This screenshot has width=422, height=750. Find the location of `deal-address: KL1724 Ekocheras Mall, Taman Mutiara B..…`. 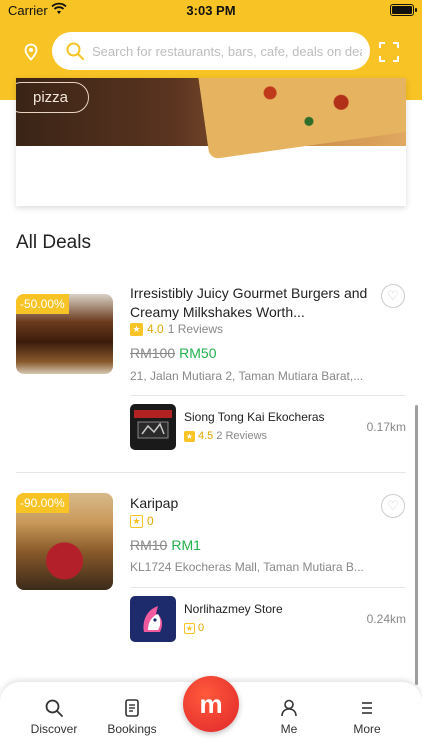

deal-address: KL1724 Ekocheras Mall, Taman Mutiara B..… is located at coordinates (247, 567).